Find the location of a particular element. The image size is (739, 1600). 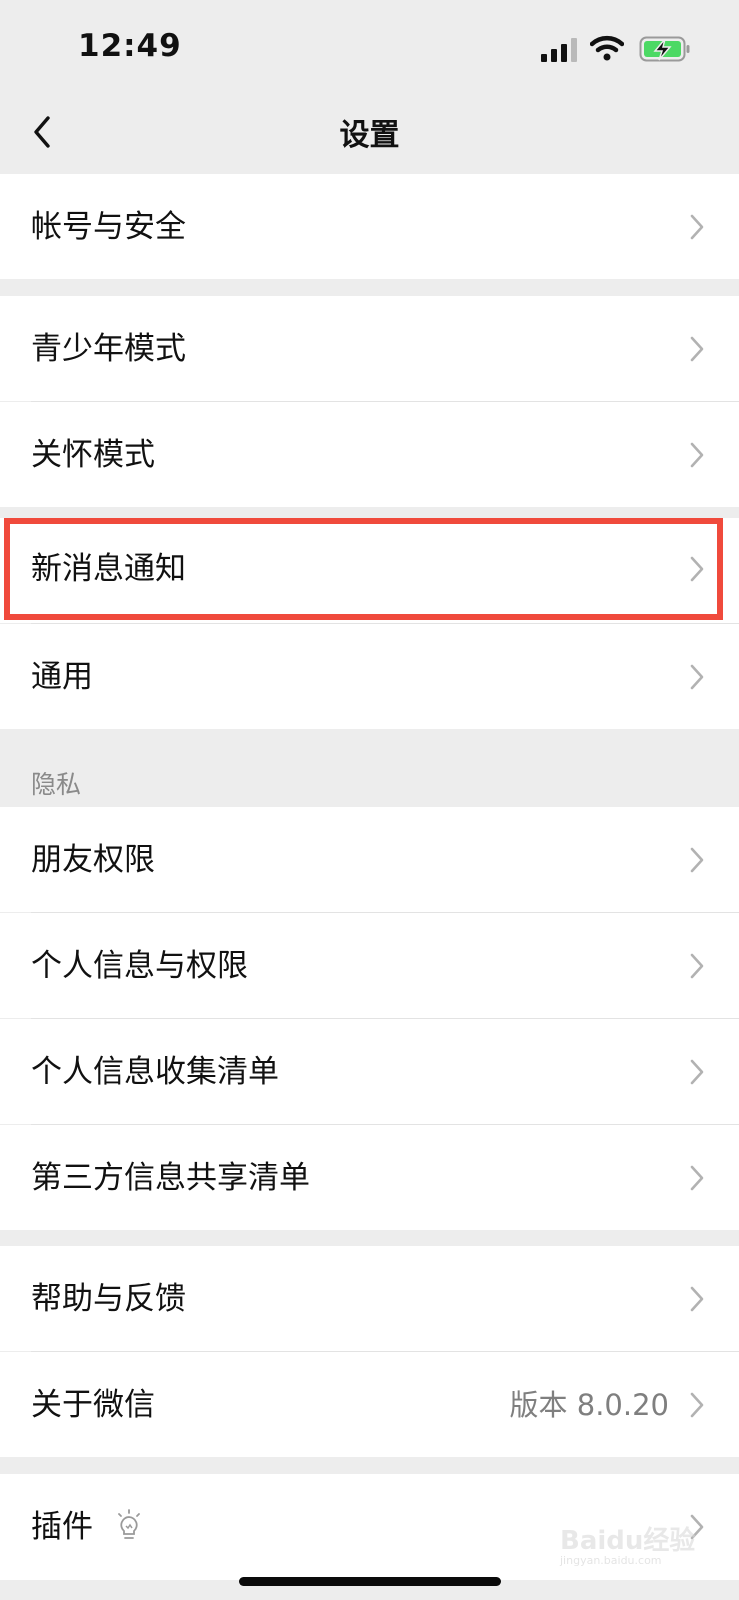

section-header-privacy: 隐私 is located at coordinates (56, 784).